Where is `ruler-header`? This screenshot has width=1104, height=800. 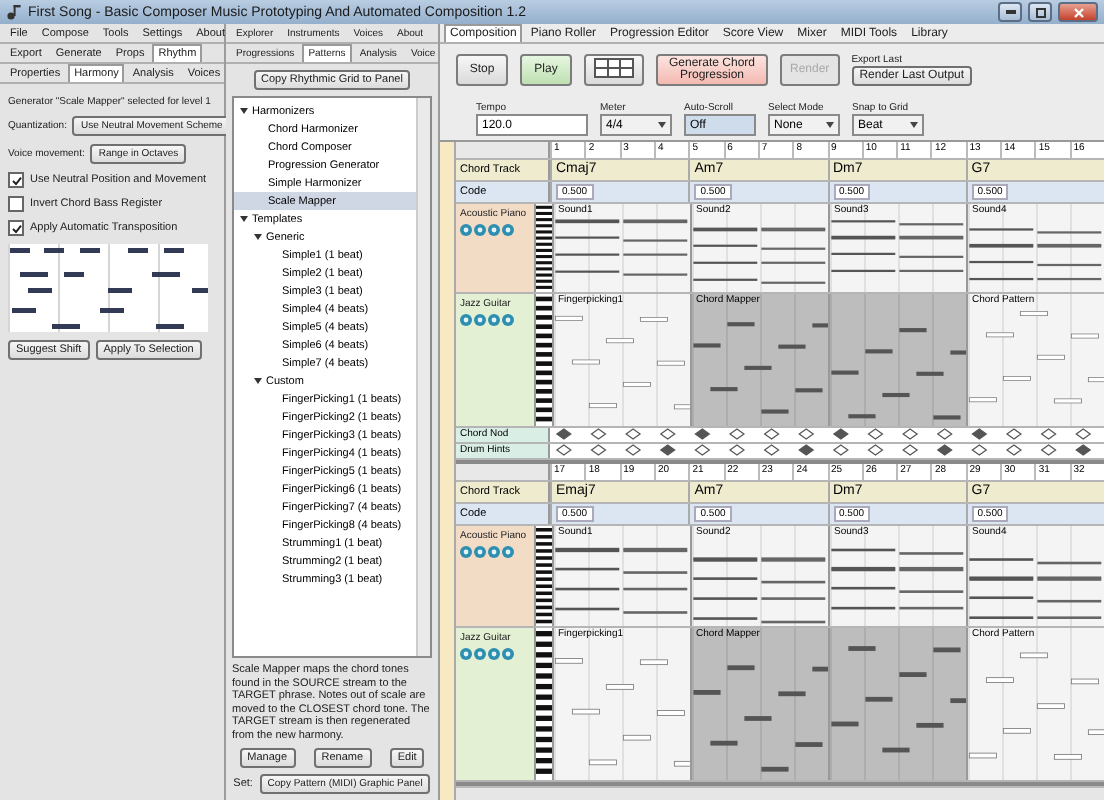 ruler-header is located at coordinates (503, 472).